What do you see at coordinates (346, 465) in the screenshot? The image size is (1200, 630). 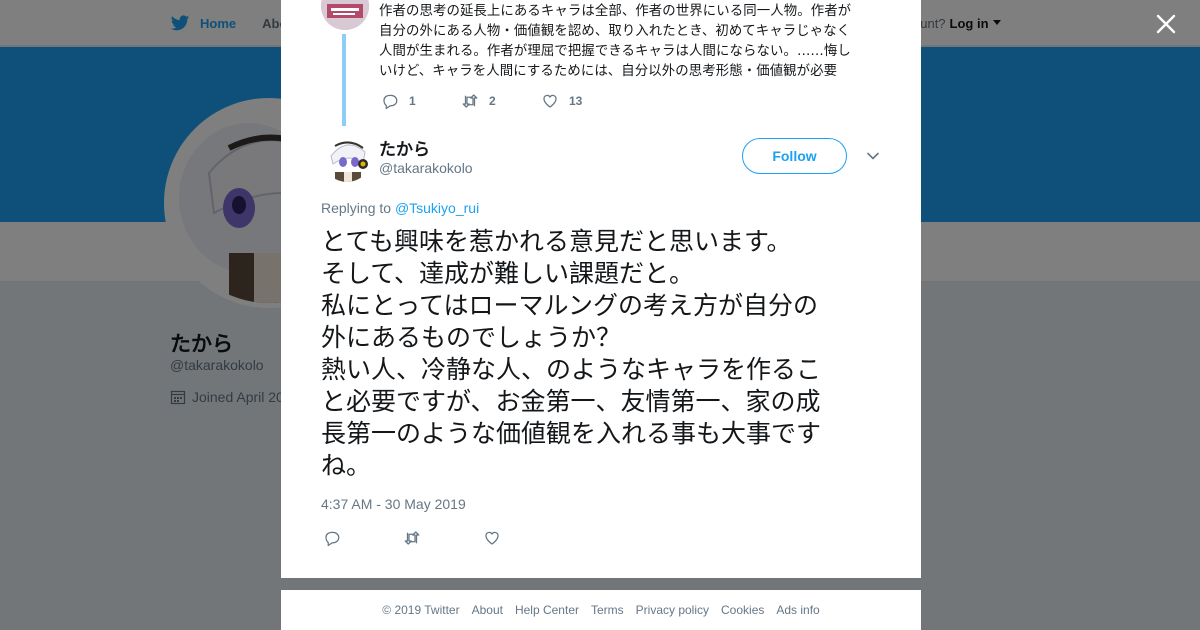 I see `tweet-line: ね。` at bounding box center [346, 465].